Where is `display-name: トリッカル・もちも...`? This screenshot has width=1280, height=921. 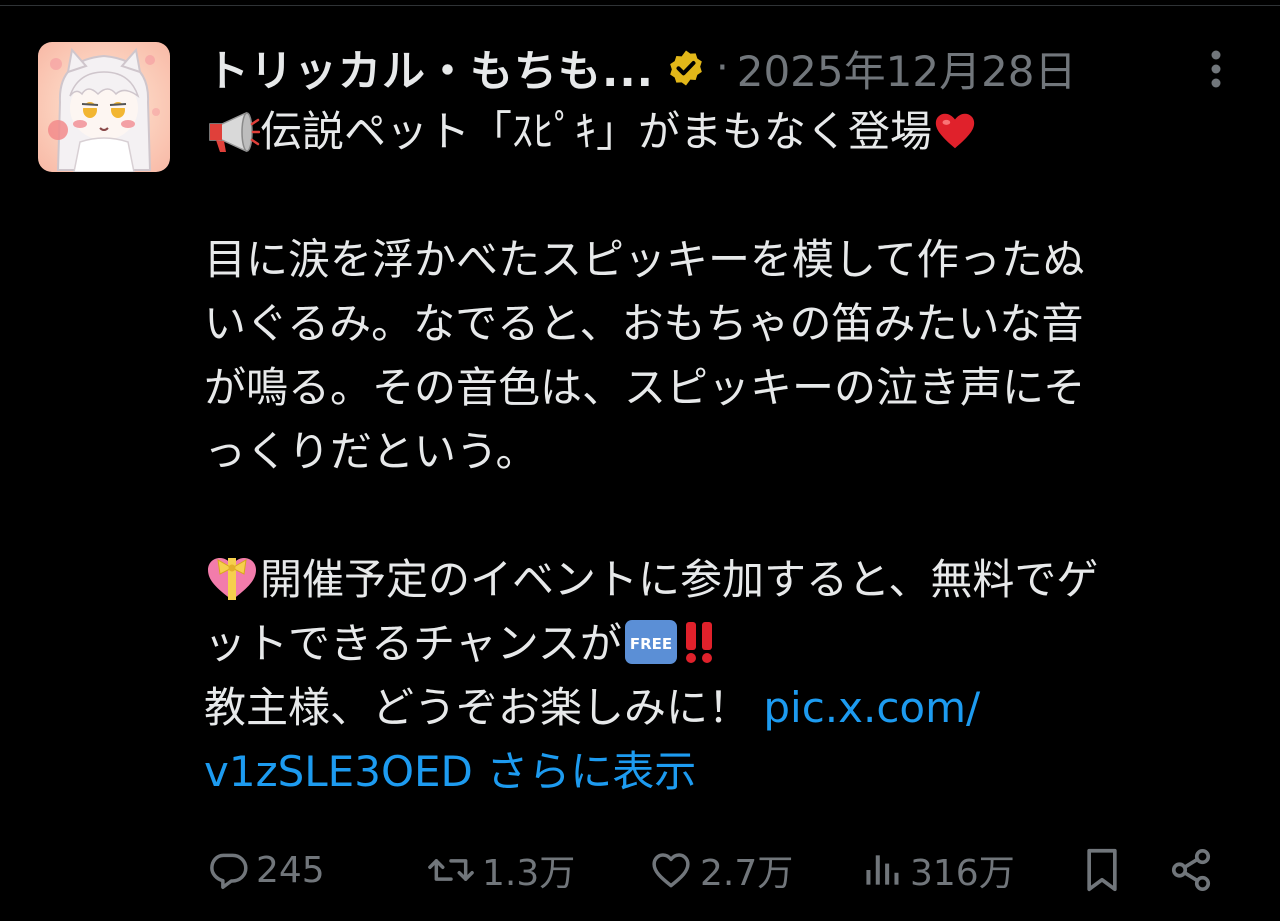
display-name: トリッカル・もちも... is located at coordinates (430, 68).